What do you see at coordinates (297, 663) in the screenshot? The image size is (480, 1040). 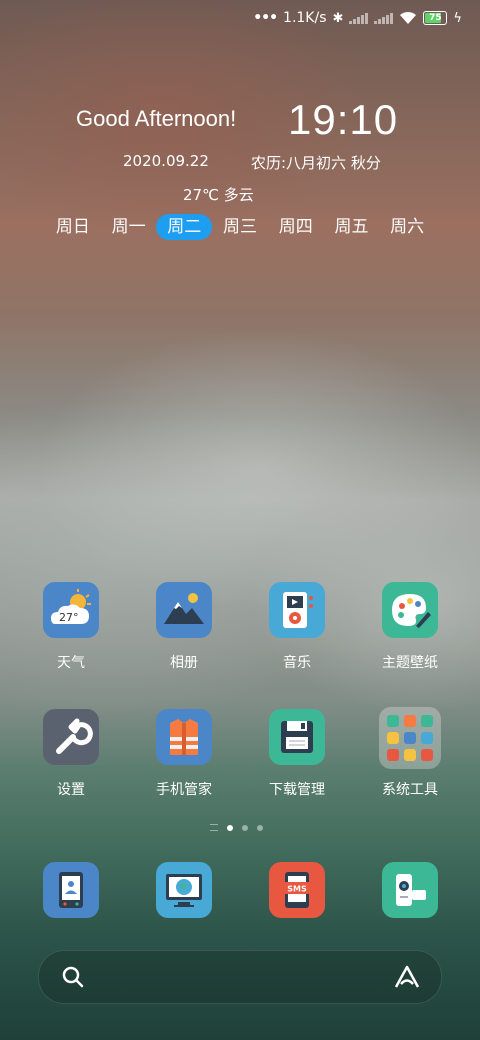 I see `app-label: 音乐` at bounding box center [297, 663].